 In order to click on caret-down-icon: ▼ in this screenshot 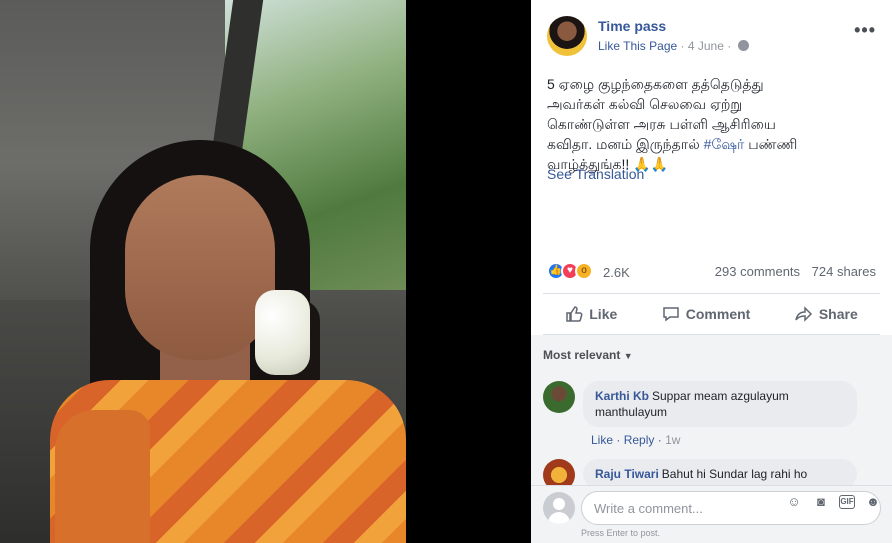, I will do `click(628, 356)`.